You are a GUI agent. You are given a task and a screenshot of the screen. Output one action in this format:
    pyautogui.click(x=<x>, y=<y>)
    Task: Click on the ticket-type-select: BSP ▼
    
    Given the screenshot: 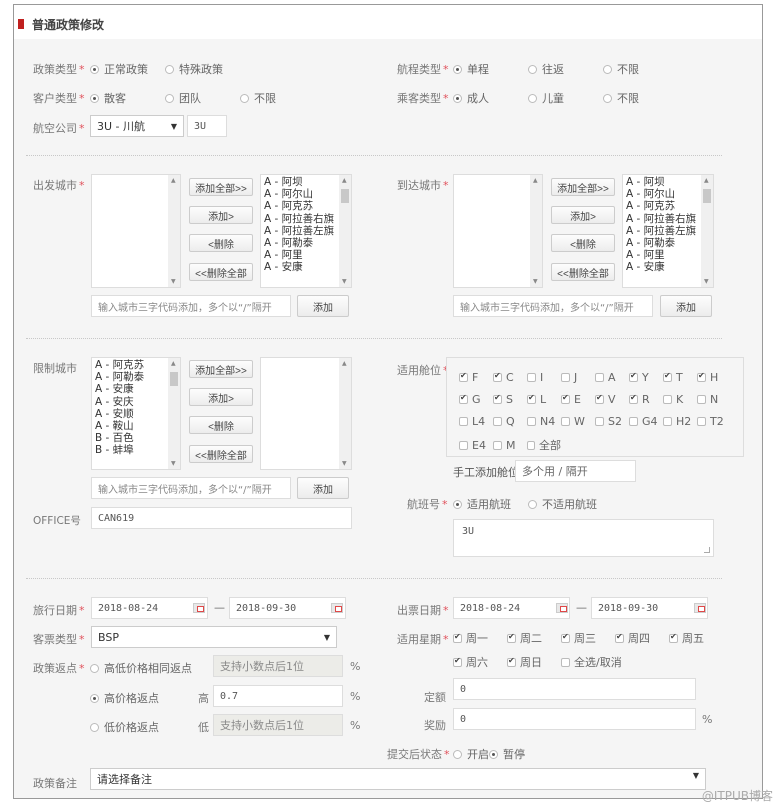 What is the action you would take?
    pyautogui.click(x=214, y=637)
    